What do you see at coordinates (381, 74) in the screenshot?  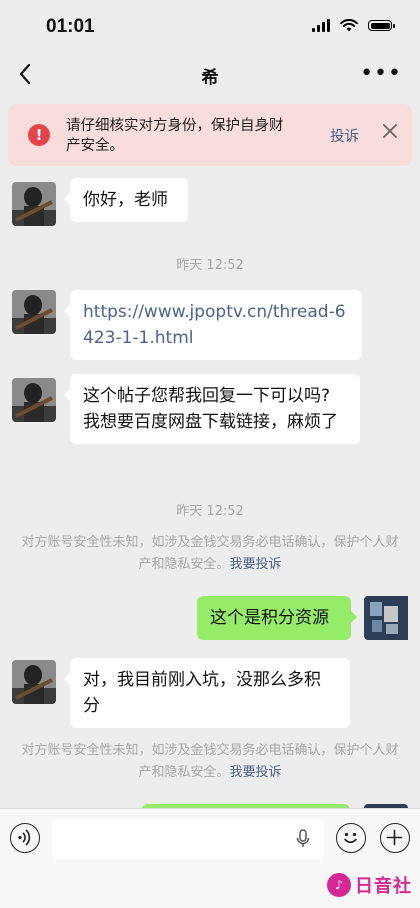 I see `more-icon: •••` at bounding box center [381, 74].